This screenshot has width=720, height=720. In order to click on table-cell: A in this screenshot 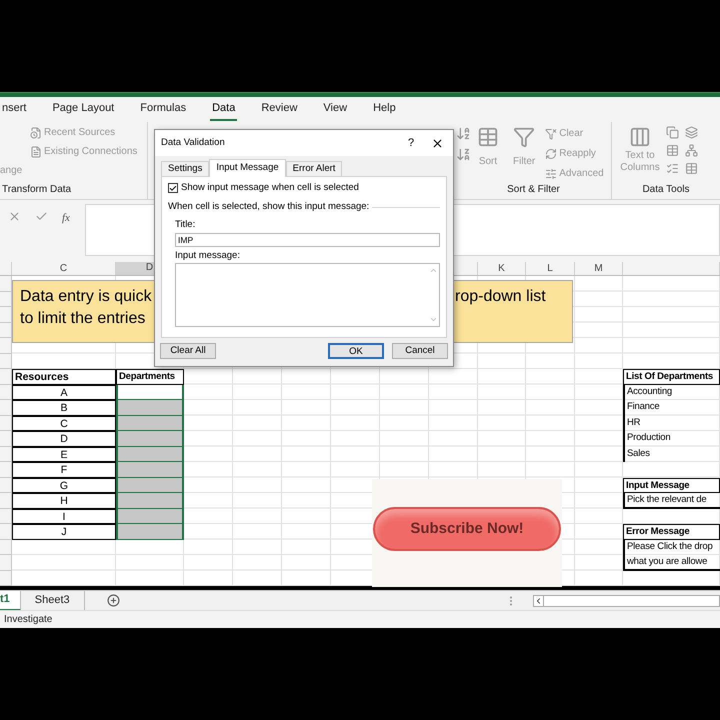, I will do `click(64, 392)`.